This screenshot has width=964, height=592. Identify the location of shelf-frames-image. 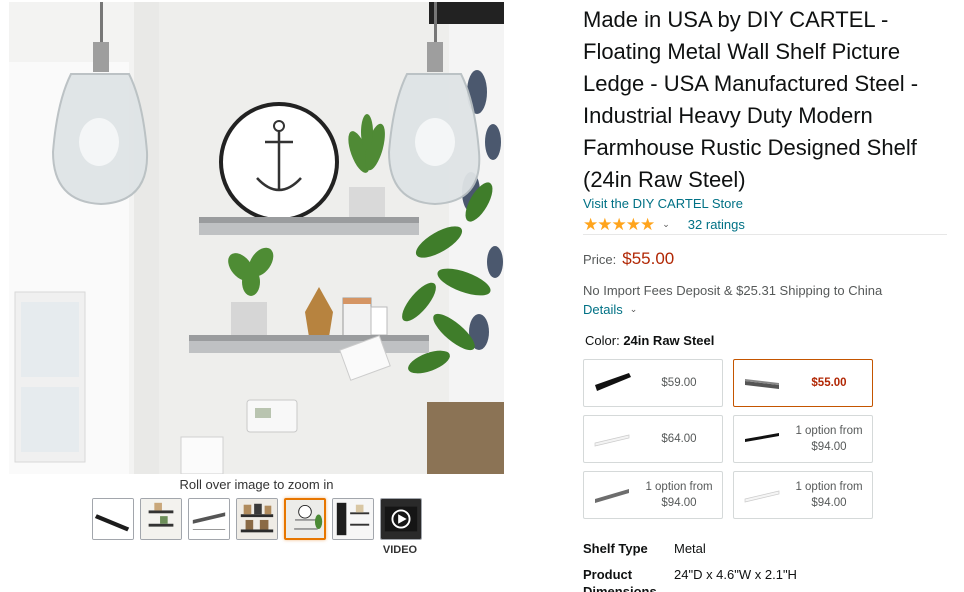
(257, 519).